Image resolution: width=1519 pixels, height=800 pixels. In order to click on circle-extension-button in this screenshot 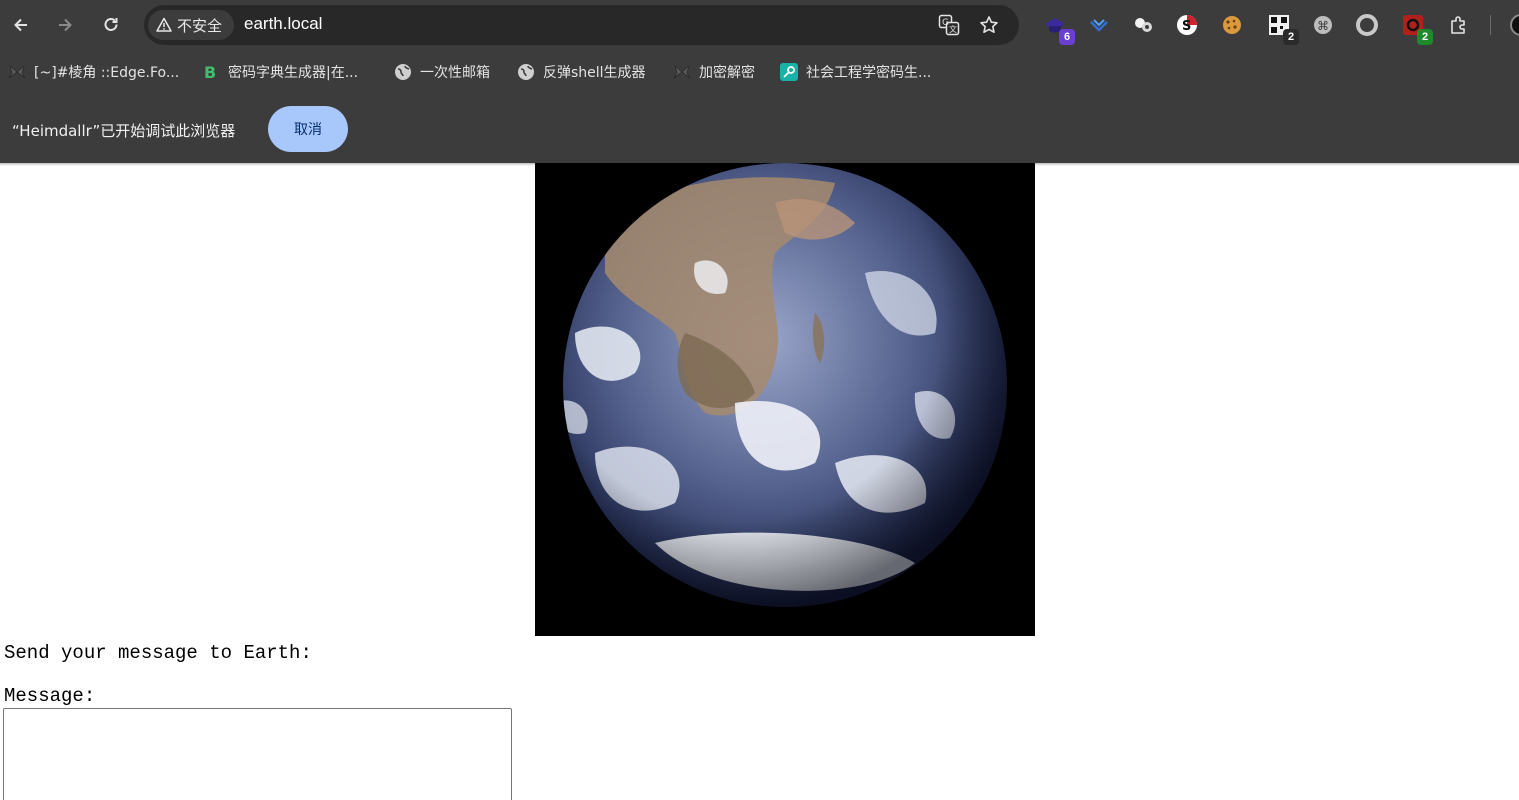, I will do `click(1367, 25)`.